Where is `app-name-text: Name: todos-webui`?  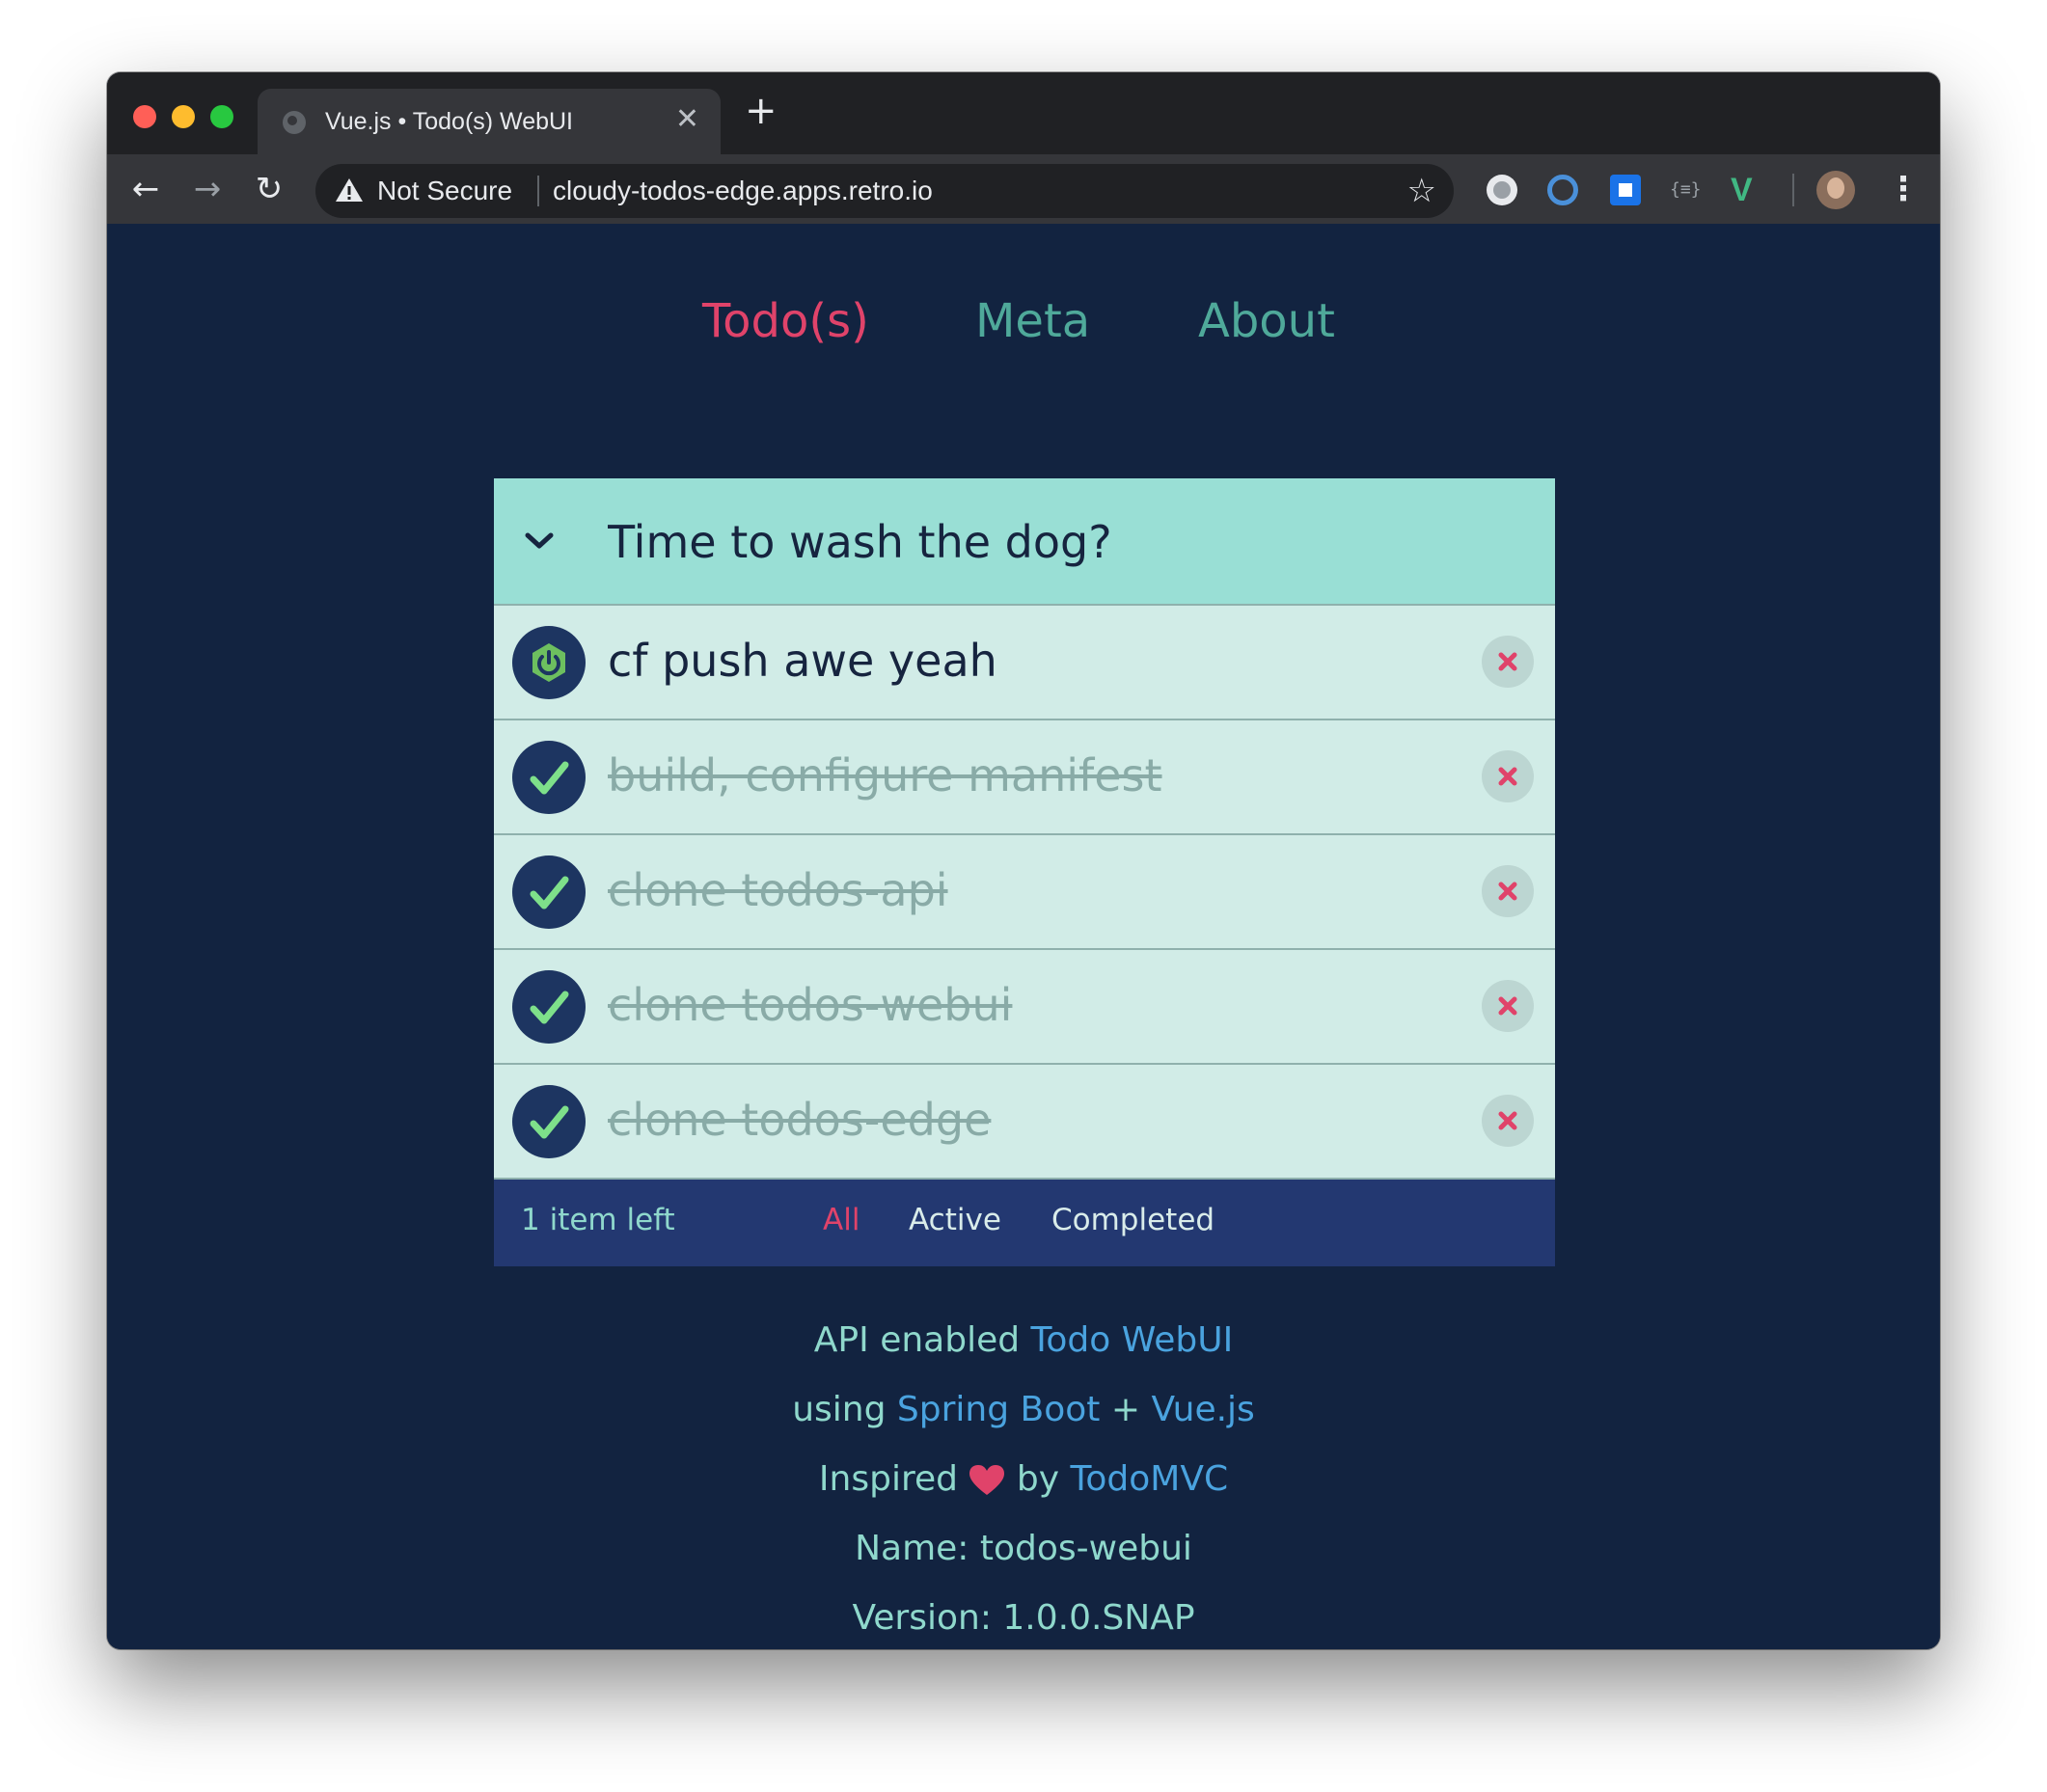 app-name-text: Name: todos-webui is located at coordinates (1023, 1549).